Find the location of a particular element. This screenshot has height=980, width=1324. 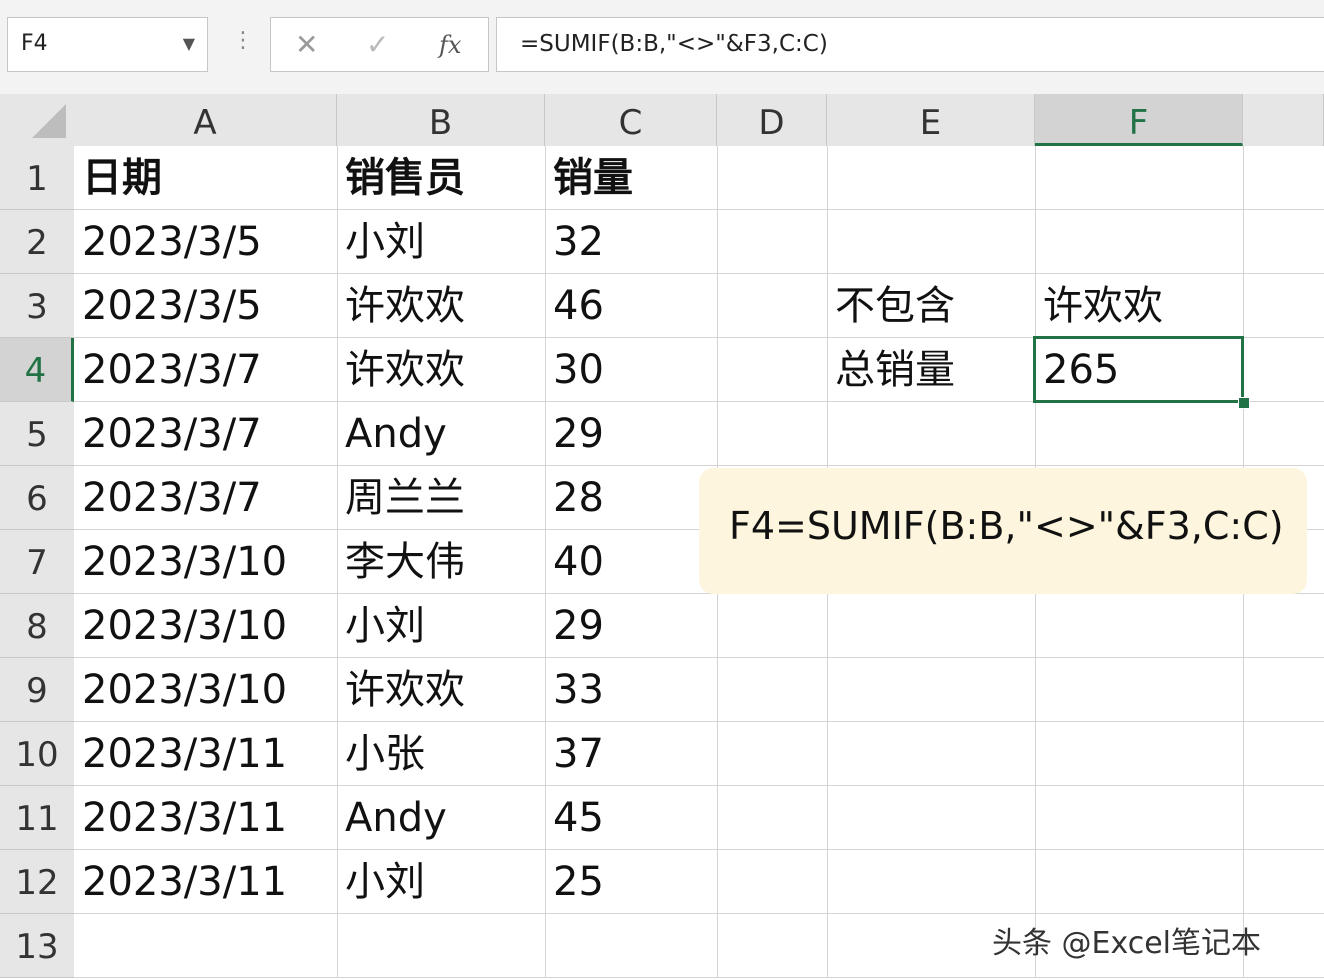

cell-c12: 25 is located at coordinates (578, 882).